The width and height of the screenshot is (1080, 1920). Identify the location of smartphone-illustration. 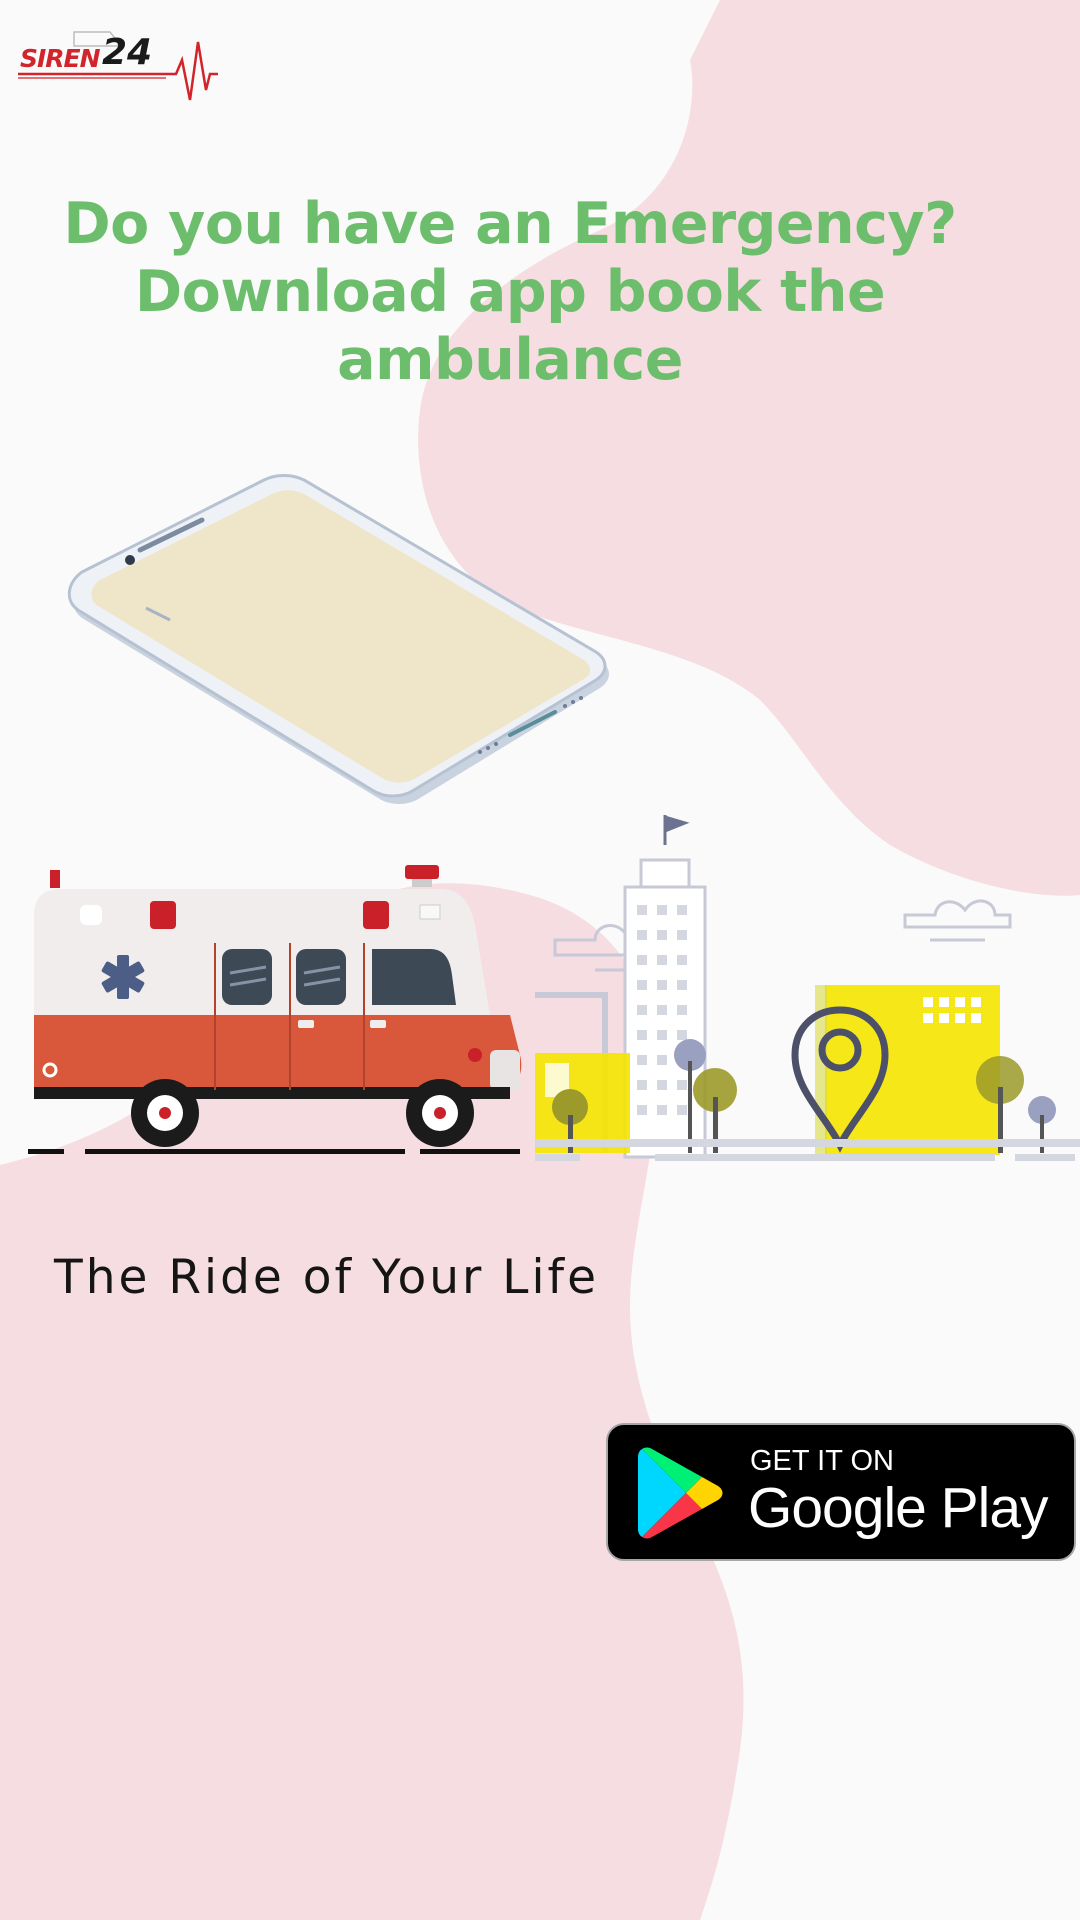
(338, 639).